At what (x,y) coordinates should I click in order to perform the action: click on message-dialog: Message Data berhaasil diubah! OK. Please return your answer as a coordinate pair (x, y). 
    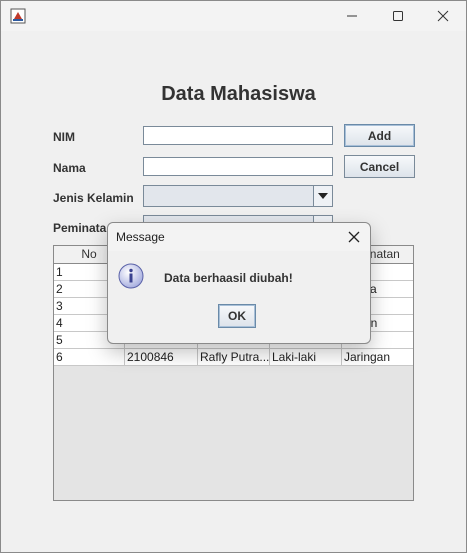
    Looking at the image, I should click on (239, 283).